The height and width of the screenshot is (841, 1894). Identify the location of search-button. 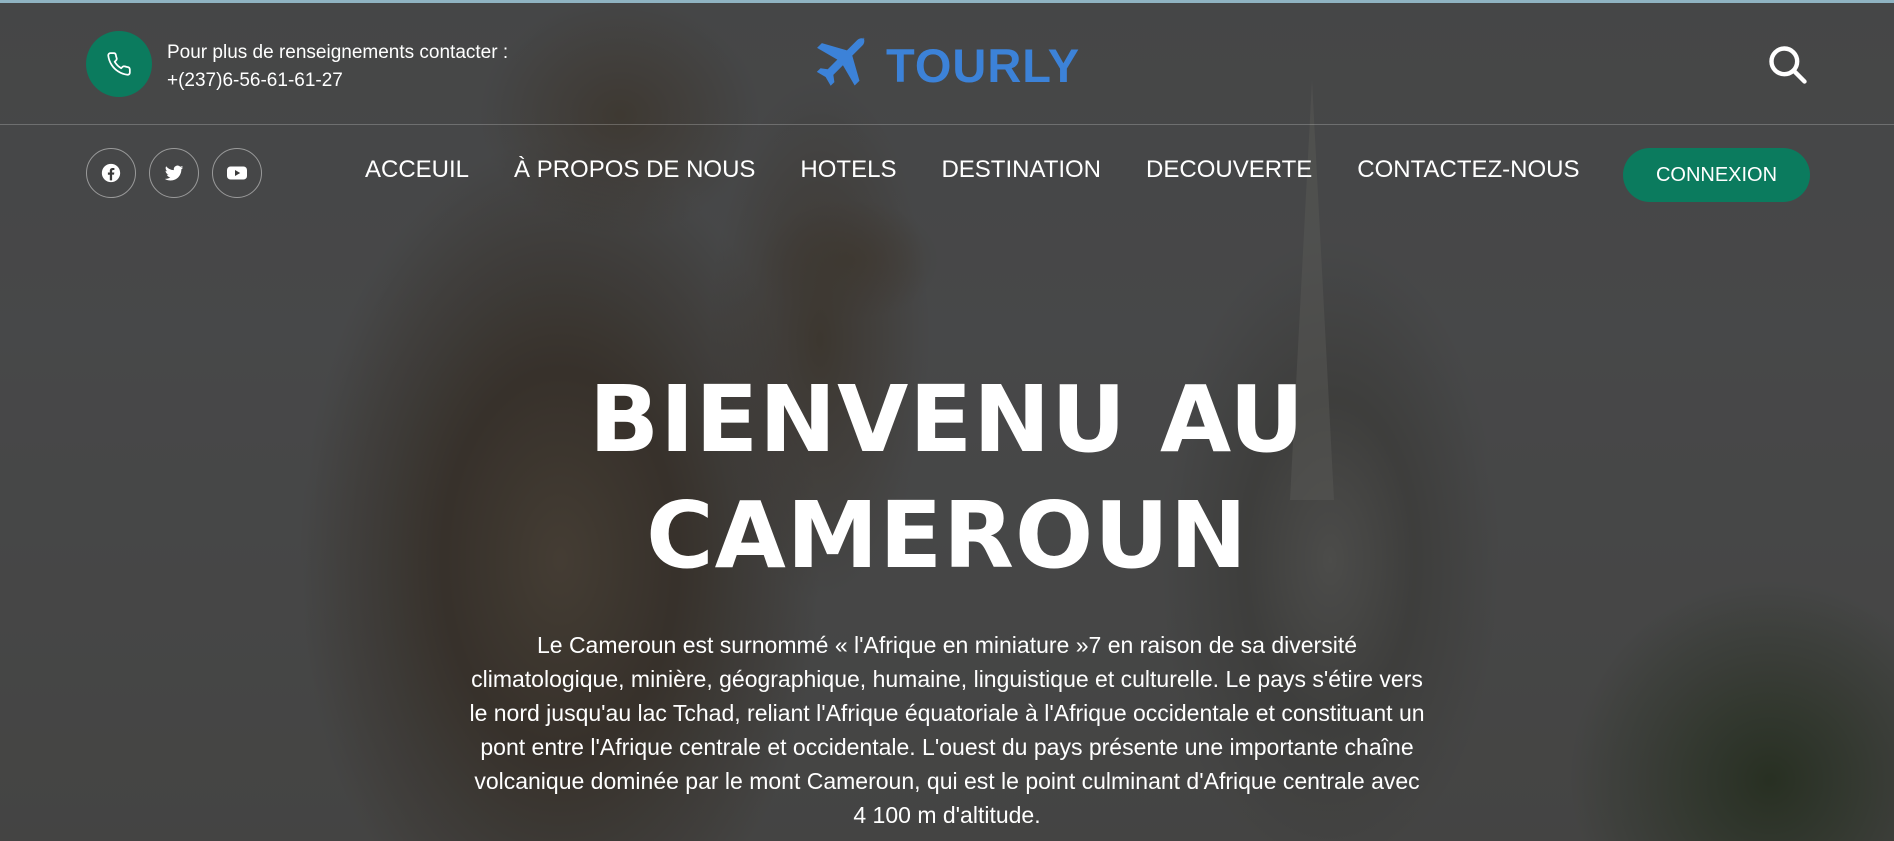
(1788, 65).